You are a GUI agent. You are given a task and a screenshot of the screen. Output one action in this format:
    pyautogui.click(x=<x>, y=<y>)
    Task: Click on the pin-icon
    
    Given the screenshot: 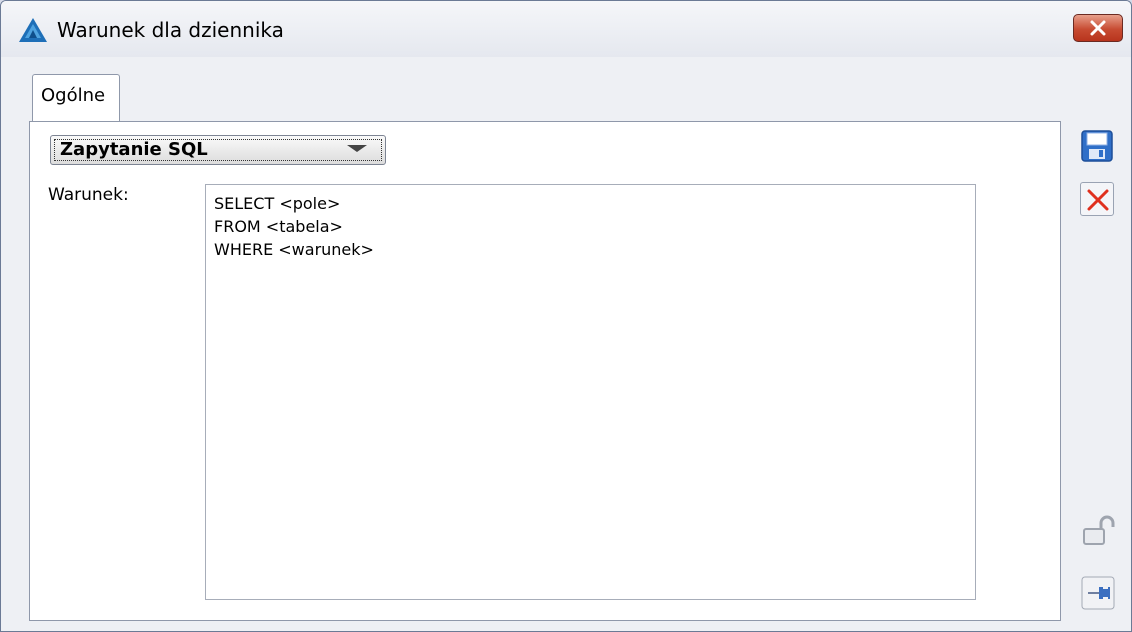 What is the action you would take?
    pyautogui.click(x=1098, y=593)
    